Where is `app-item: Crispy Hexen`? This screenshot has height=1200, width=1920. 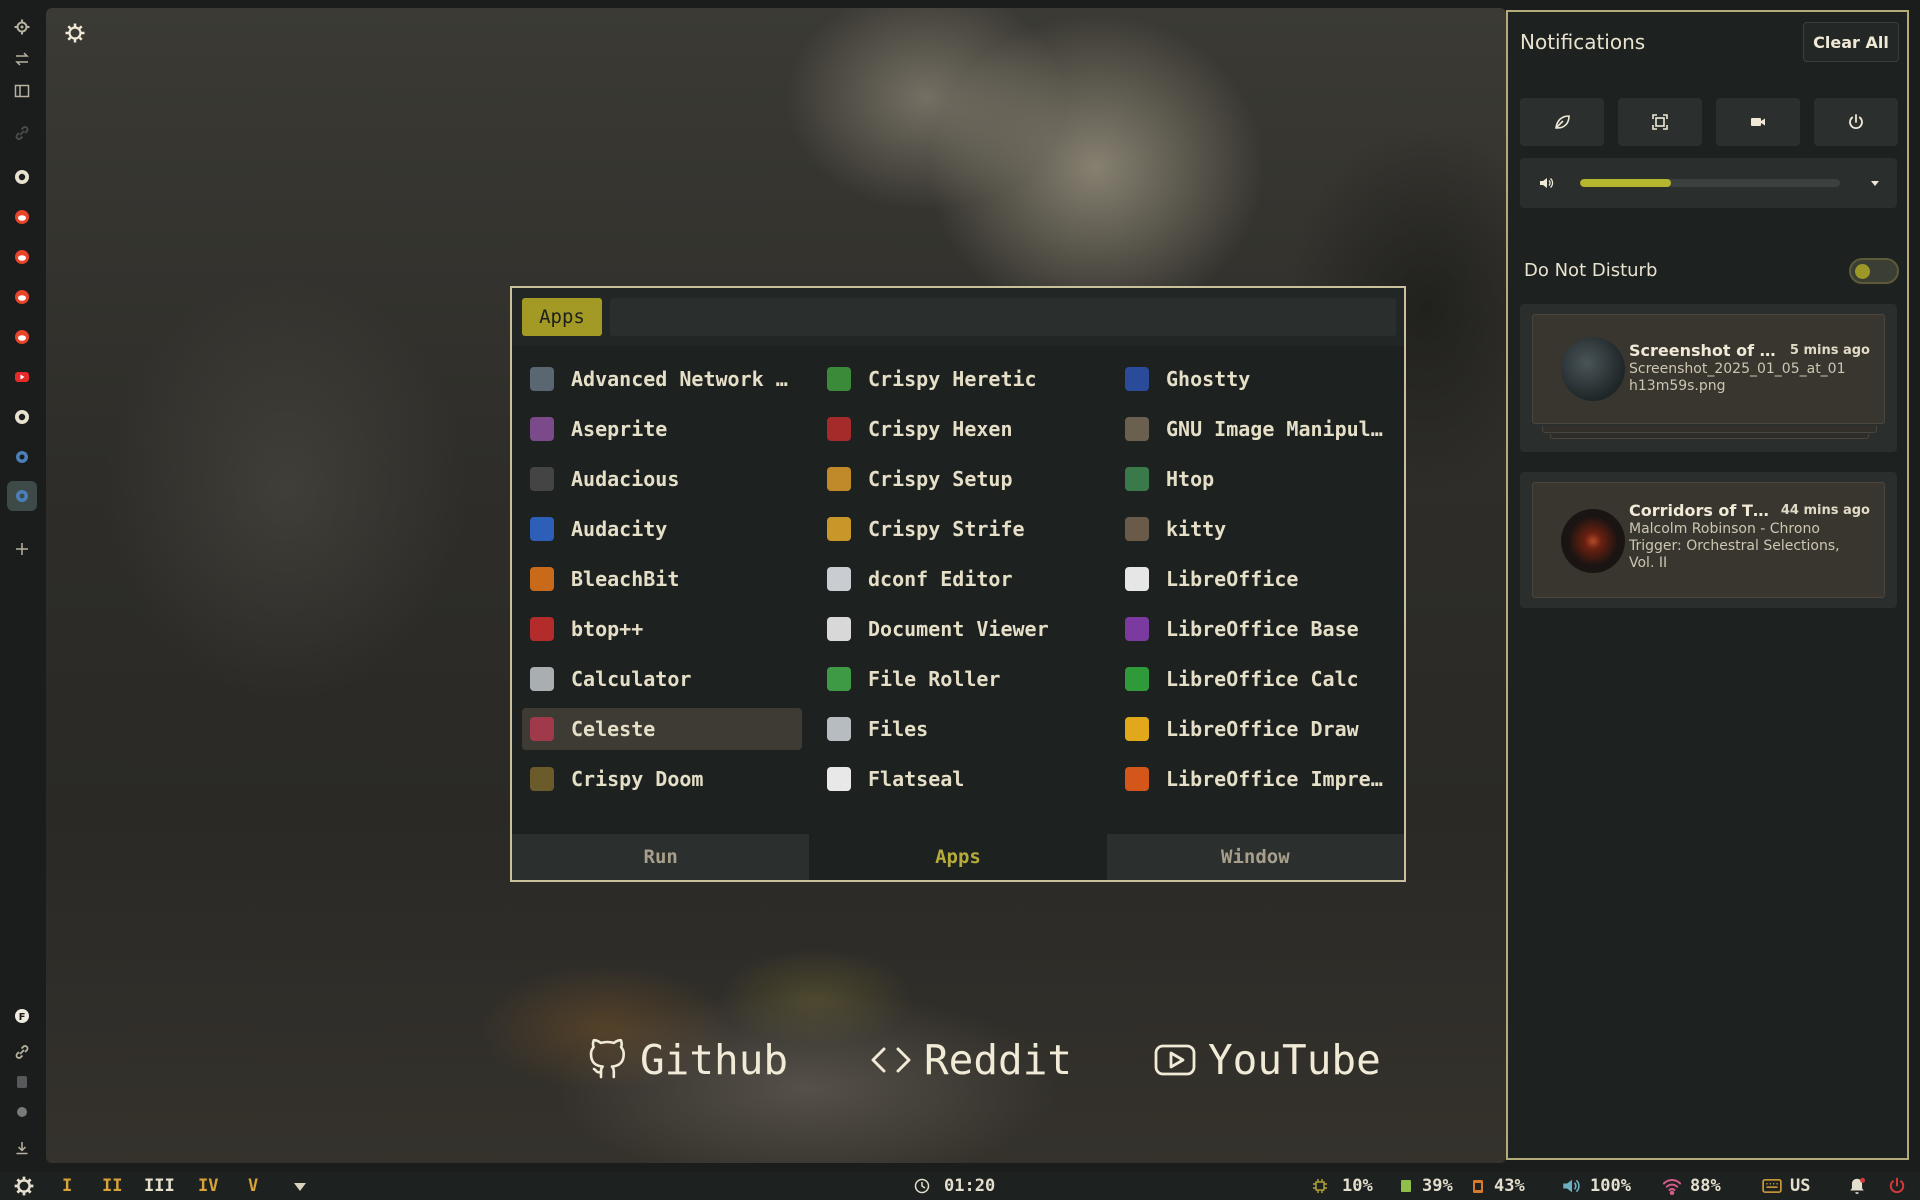
app-item: Crispy Hexen is located at coordinates (959, 429).